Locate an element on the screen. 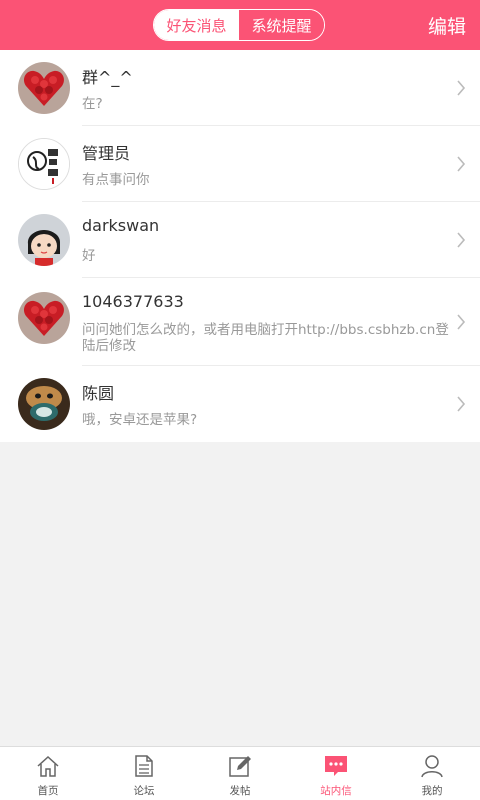 This screenshot has height=800, width=480. message-row: darkswan 好 is located at coordinates (240, 240).